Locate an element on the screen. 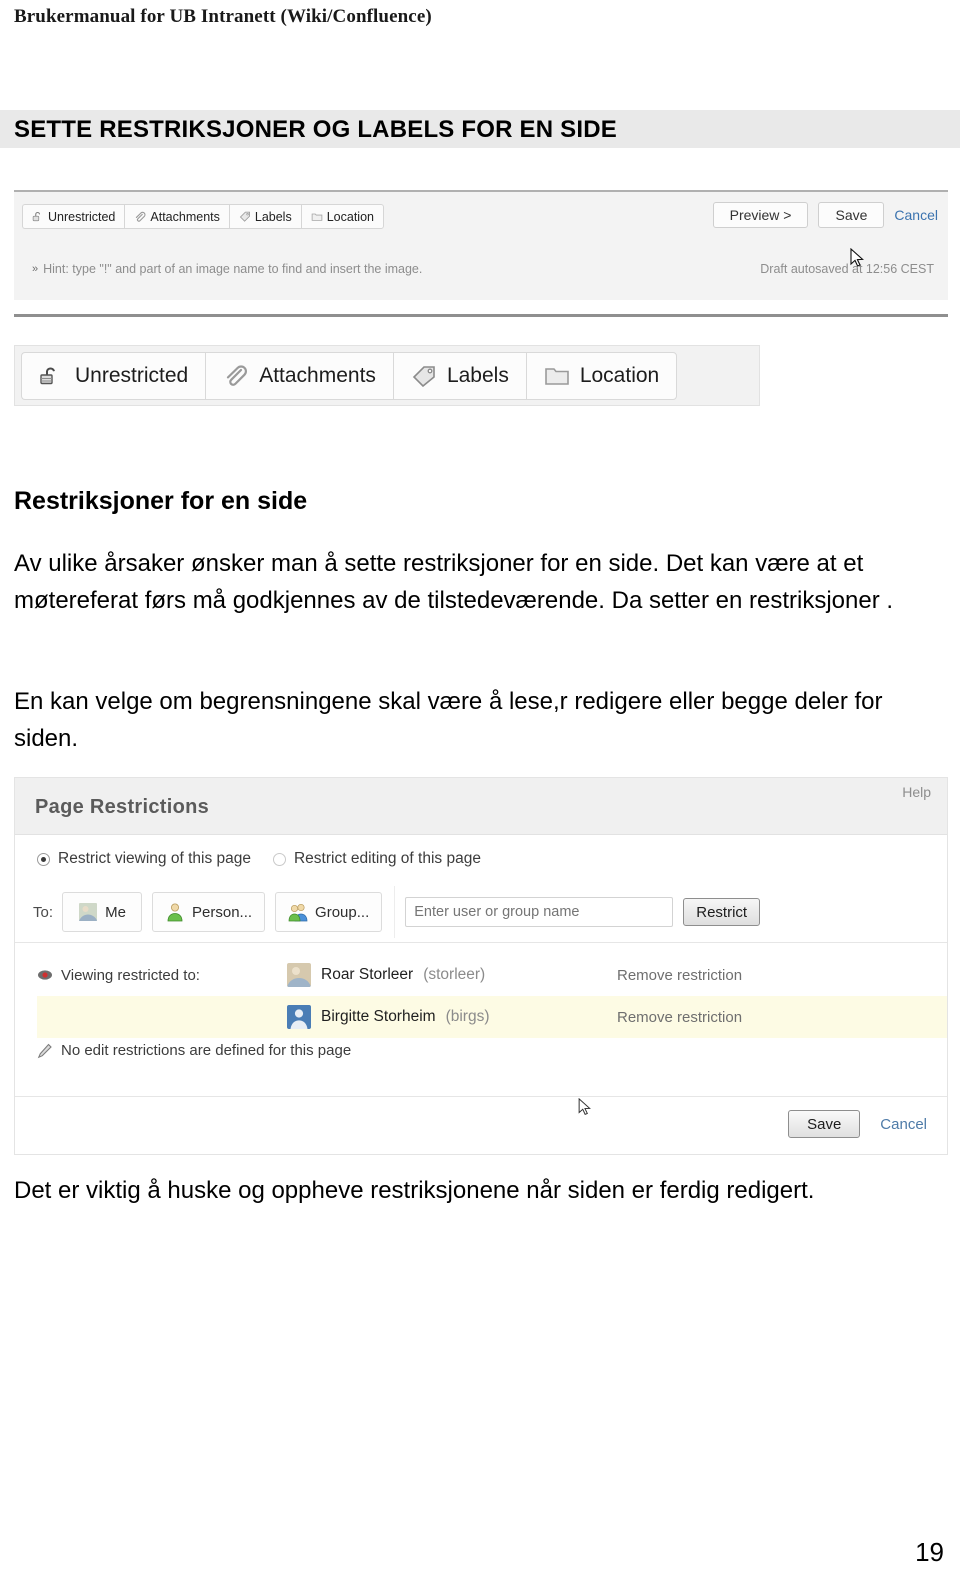 The height and width of the screenshot is (1576, 960). user-cell: Birgitte Storheim (birgs) is located at coordinates (452, 1017).